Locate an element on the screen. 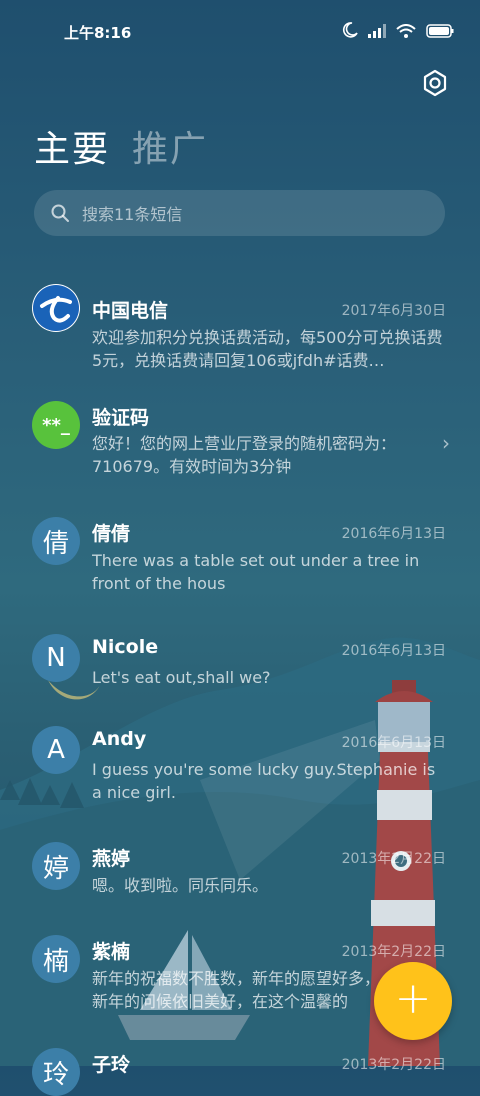 Image resolution: width=480 pixels, height=1096 pixels. conversation-preview: 您好！您的网上营业厅登录的随机密码为：710679。有效时间为3分钟 is located at coordinates (244, 455).